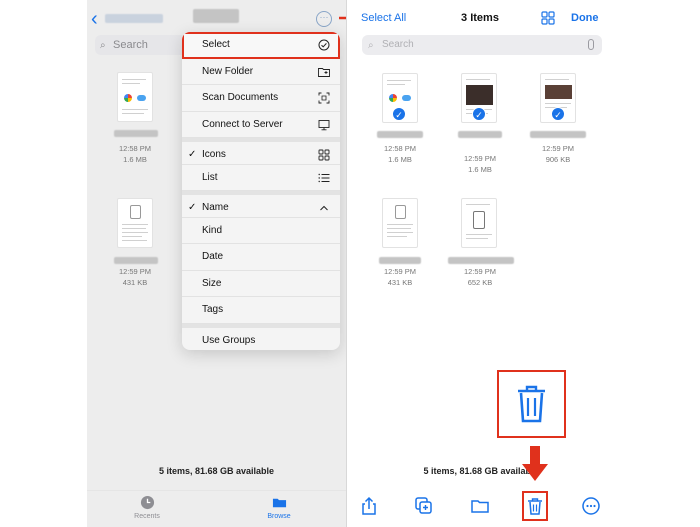 This screenshot has height=527, width=700. What do you see at coordinates (210, 177) in the screenshot?
I see `menu-item-label: List` at bounding box center [210, 177].